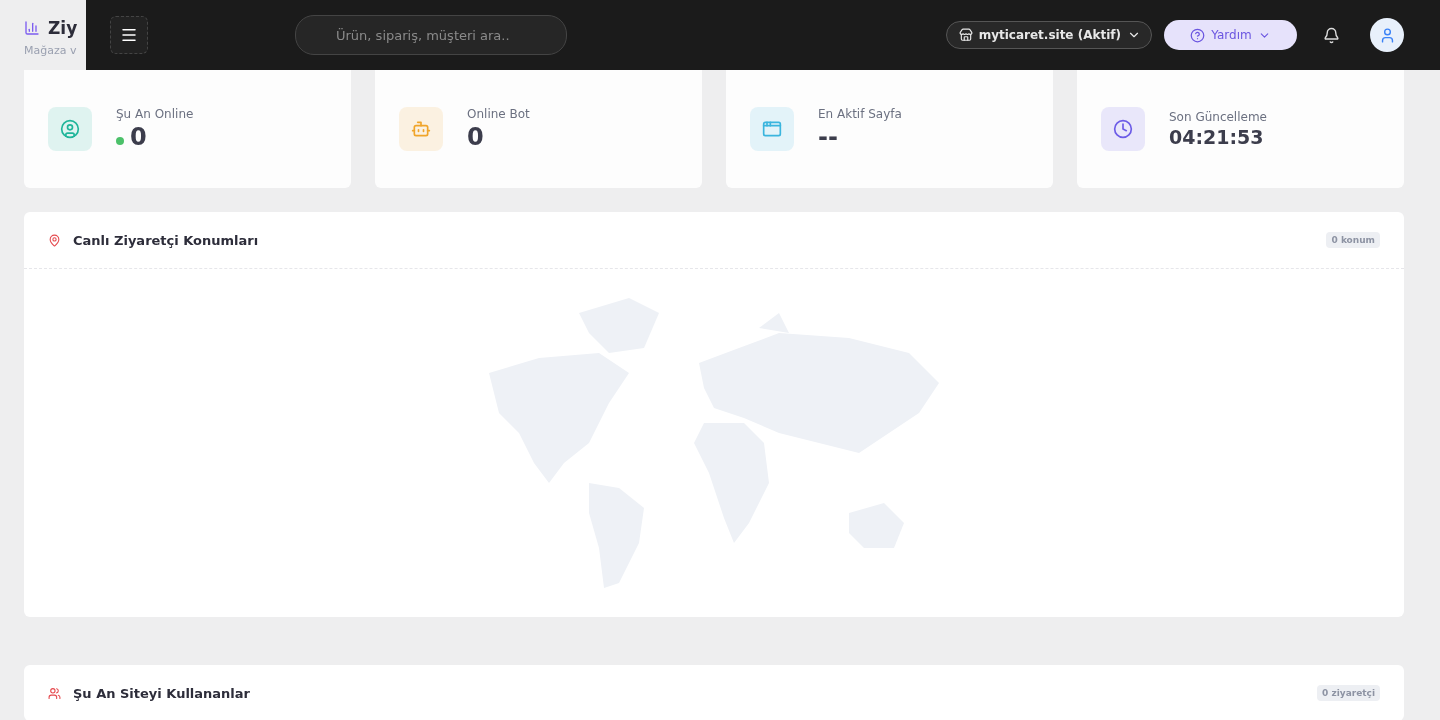 This screenshot has width=1440, height=720. Describe the element at coordinates (54, 693) in the screenshot. I see `users-icon` at that location.